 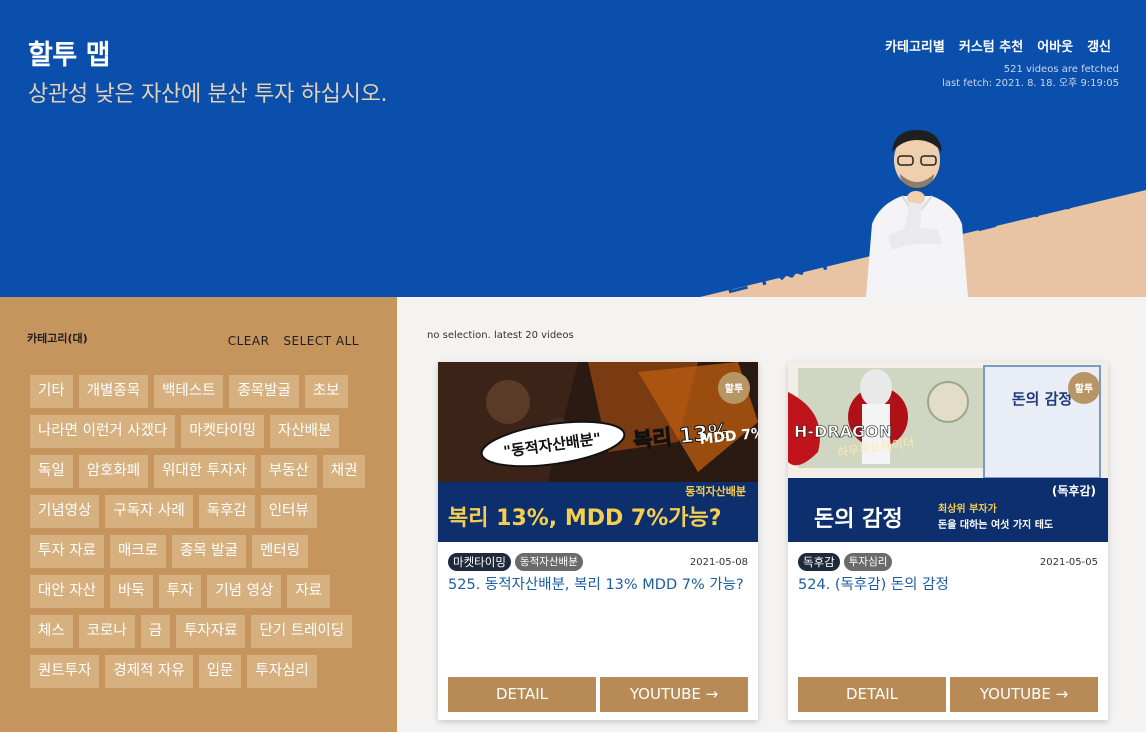 I want to click on nav-by-category: 카테고리별, so click(x=915, y=45).